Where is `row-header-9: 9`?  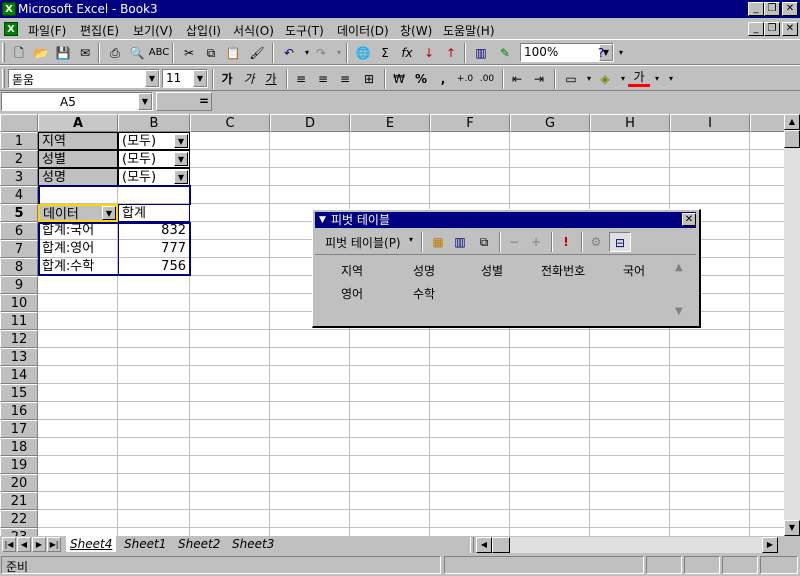 row-header-9: 9 is located at coordinates (19, 285).